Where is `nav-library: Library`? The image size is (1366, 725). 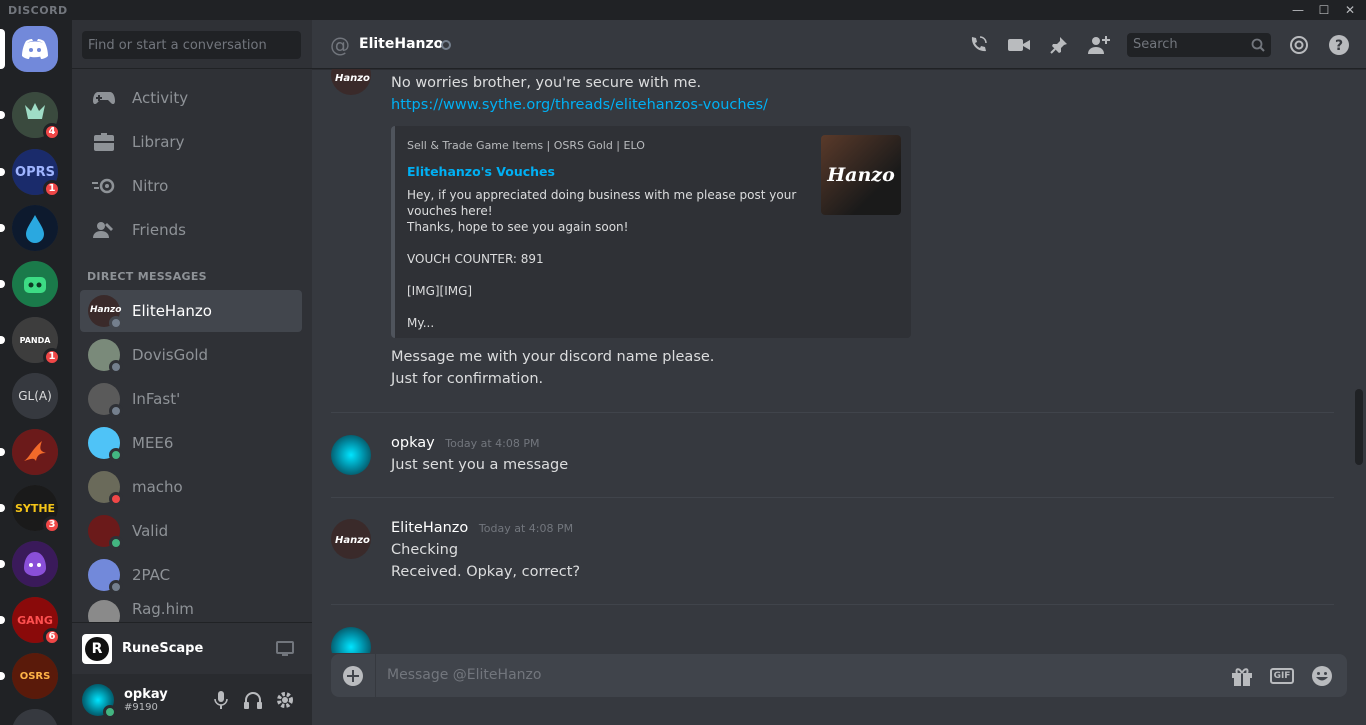 nav-library: Library is located at coordinates (191, 142).